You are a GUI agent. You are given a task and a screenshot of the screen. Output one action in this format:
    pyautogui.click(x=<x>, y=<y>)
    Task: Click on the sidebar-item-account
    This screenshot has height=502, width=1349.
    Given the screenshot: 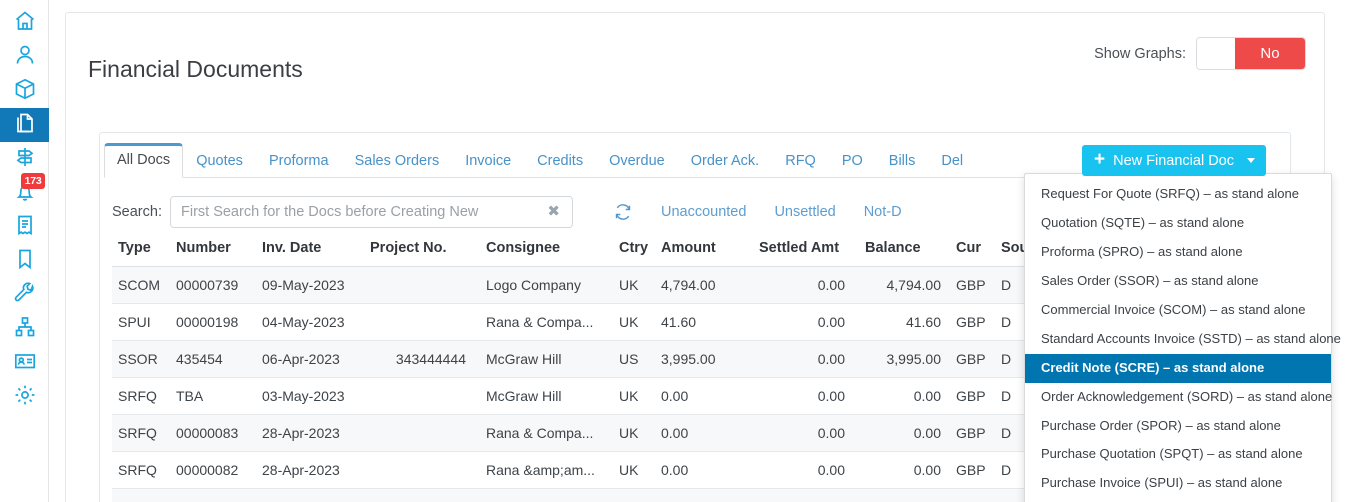 What is the action you would take?
    pyautogui.click(x=24, y=363)
    